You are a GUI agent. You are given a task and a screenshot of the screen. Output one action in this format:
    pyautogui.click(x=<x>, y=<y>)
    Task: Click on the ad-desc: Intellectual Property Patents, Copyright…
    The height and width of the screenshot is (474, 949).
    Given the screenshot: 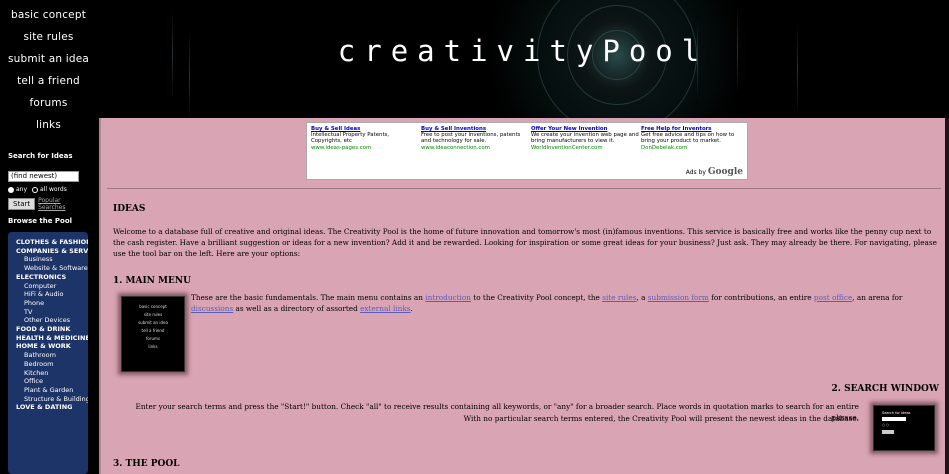 What is the action you would take?
    pyautogui.click(x=350, y=138)
    